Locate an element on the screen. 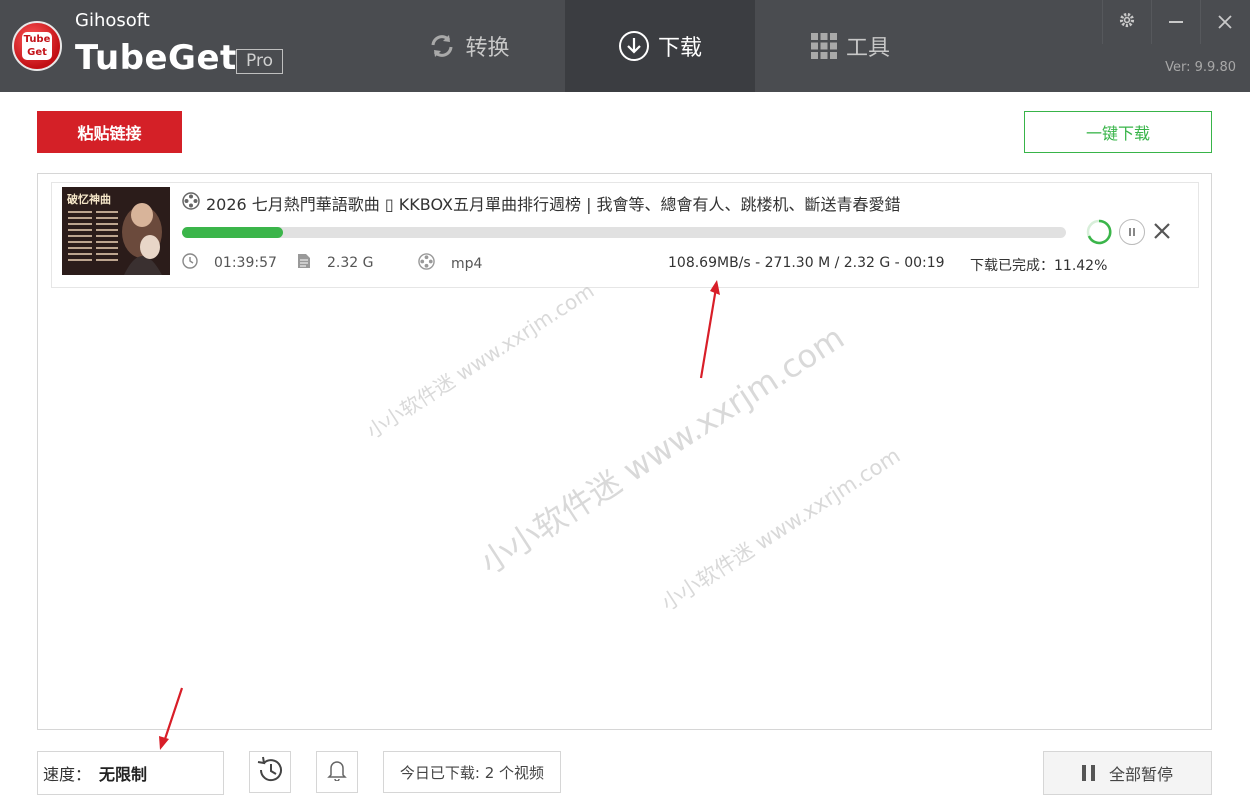  history-button is located at coordinates (270, 772).